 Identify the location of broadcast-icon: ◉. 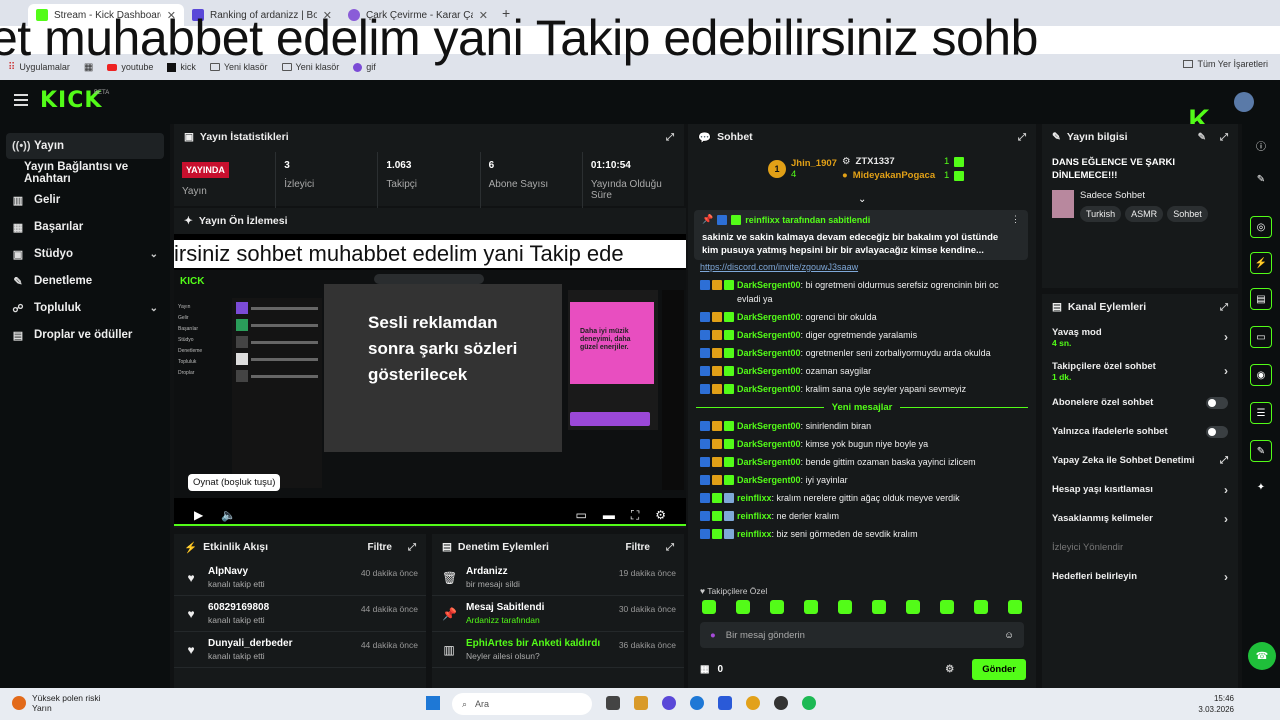
(1261, 375).